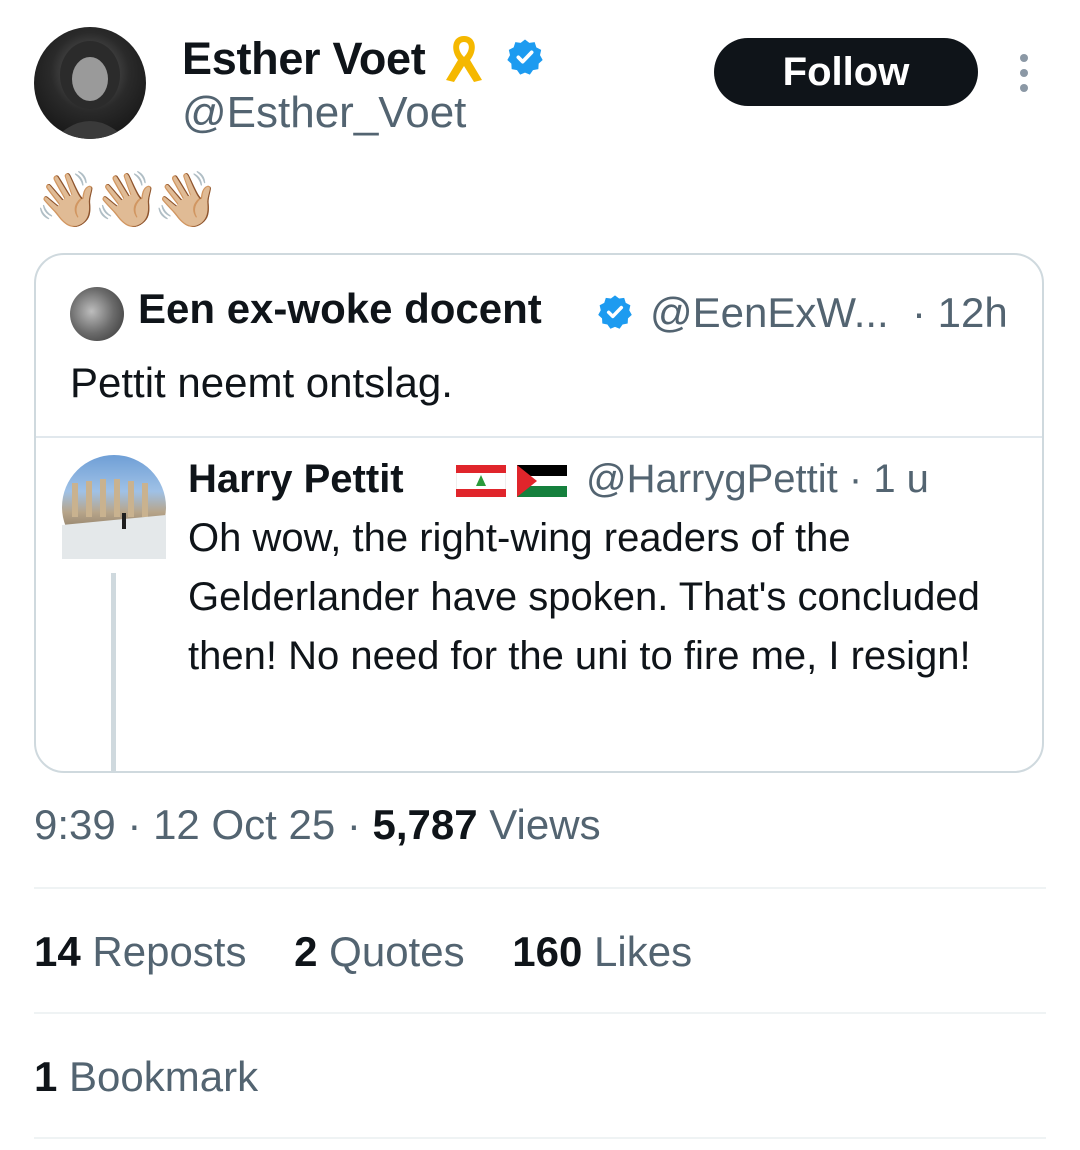 The image size is (1080, 1150). I want to click on tweet-meta: 9:39 · 12 Oct 25 · 5,787 Views, so click(317, 825).